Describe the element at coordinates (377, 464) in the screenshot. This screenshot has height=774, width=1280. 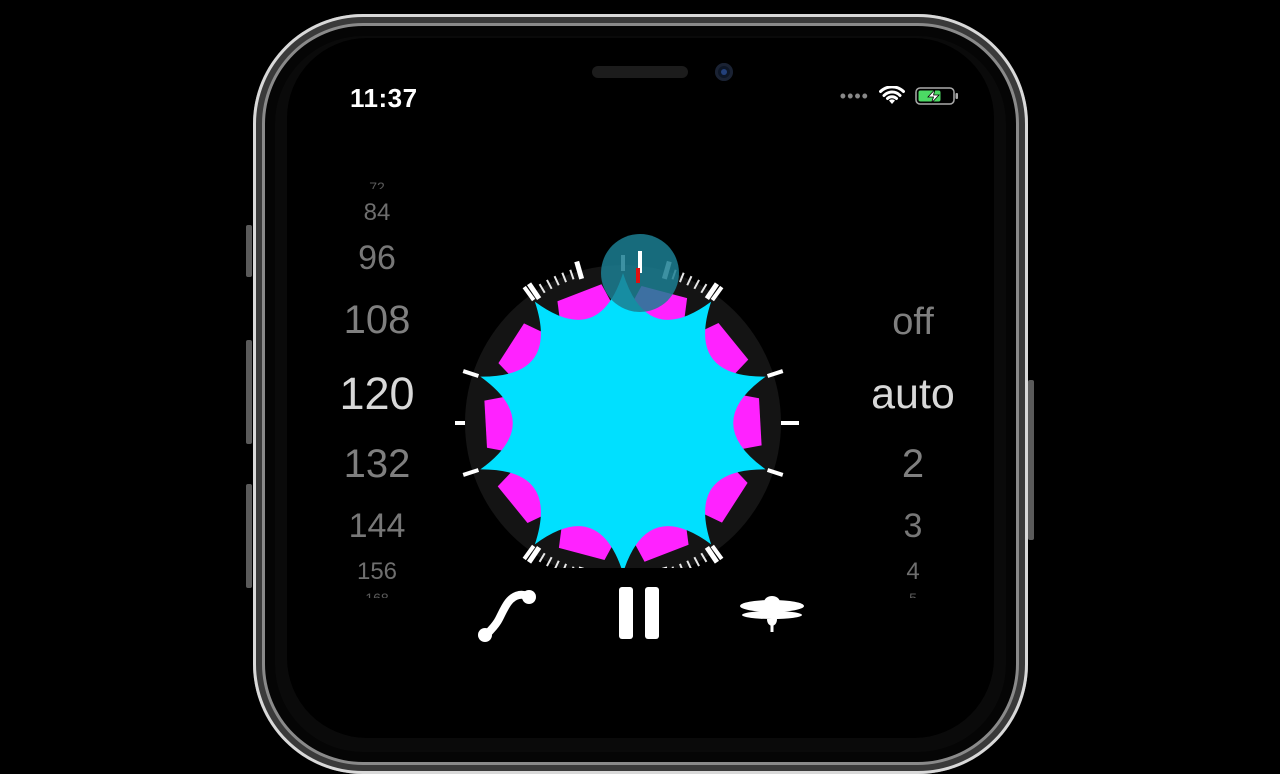
I see `tempo-value: 132` at that location.